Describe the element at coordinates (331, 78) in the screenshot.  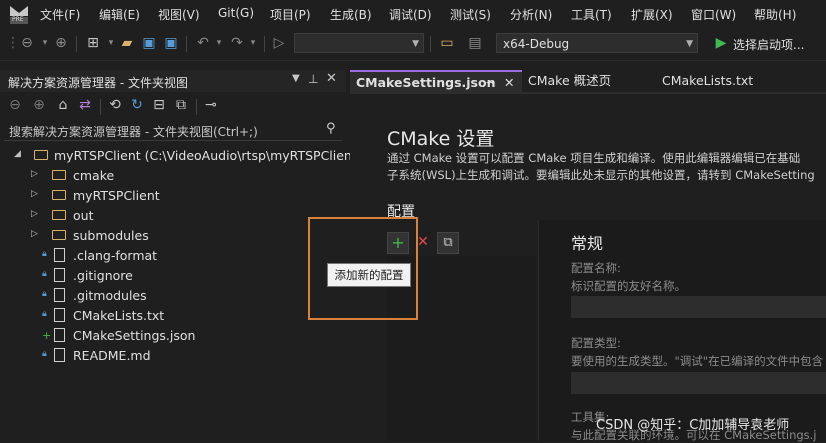
I see `close-icon: ✕` at that location.